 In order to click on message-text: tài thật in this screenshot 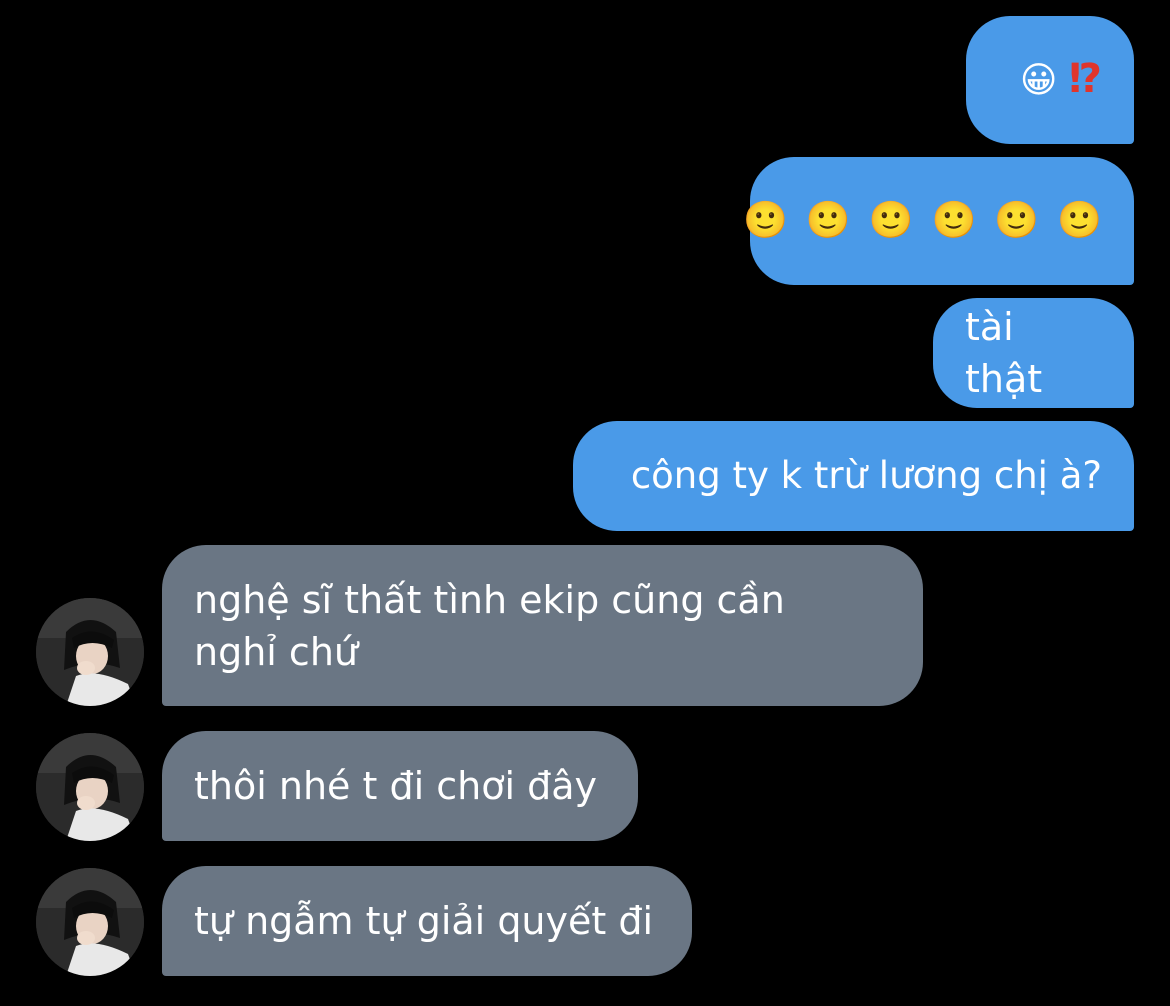, I will do `click(1004, 353)`.